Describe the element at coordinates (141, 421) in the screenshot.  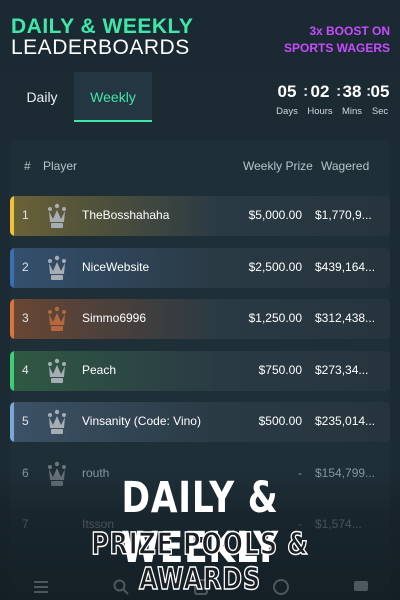
I see `player-name: Vinsanity (Code: Vino)` at that location.